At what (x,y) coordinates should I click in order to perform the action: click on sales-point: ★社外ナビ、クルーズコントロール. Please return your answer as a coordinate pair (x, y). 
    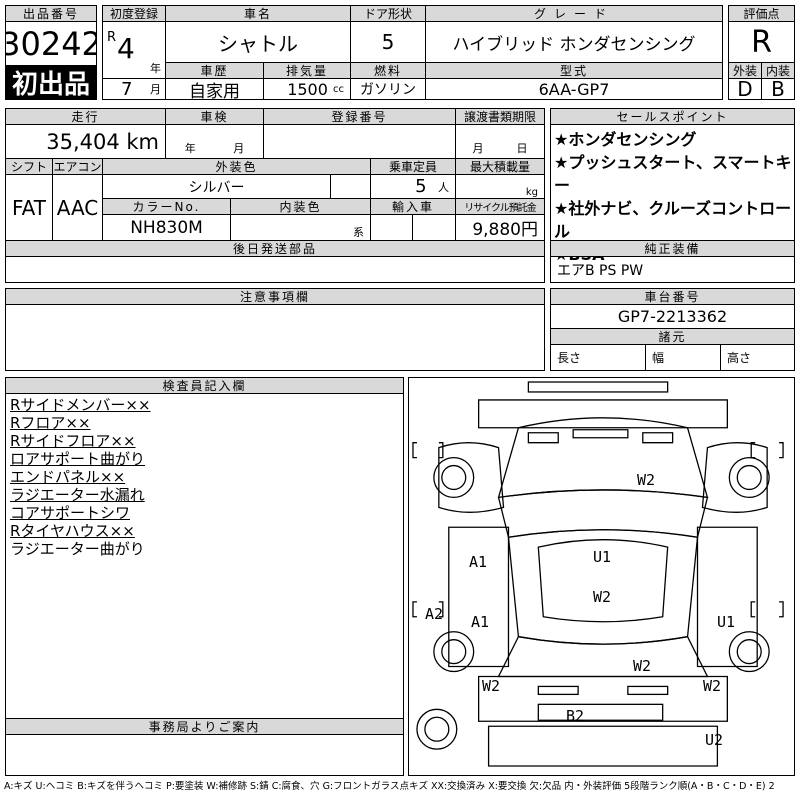
    Looking at the image, I should click on (673, 220).